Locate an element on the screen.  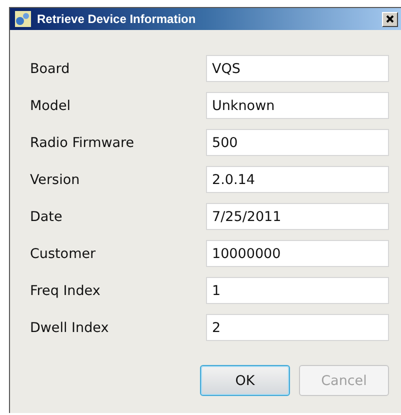
input-field: 10000000 is located at coordinates (297, 253).